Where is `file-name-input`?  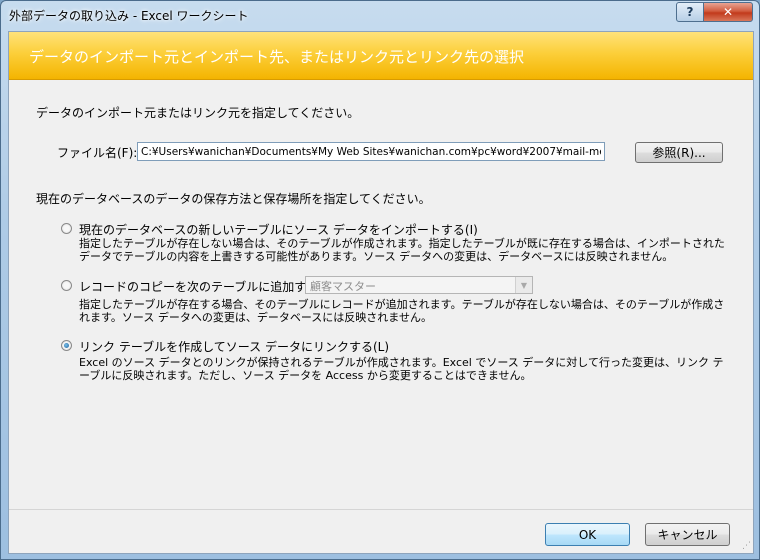 file-name-input is located at coordinates (371, 151).